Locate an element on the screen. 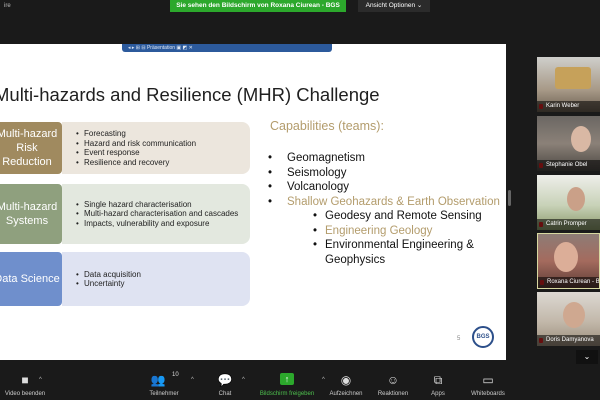 This screenshot has width=600, height=400. box-item: Data acquisition is located at coordinates (160, 275).